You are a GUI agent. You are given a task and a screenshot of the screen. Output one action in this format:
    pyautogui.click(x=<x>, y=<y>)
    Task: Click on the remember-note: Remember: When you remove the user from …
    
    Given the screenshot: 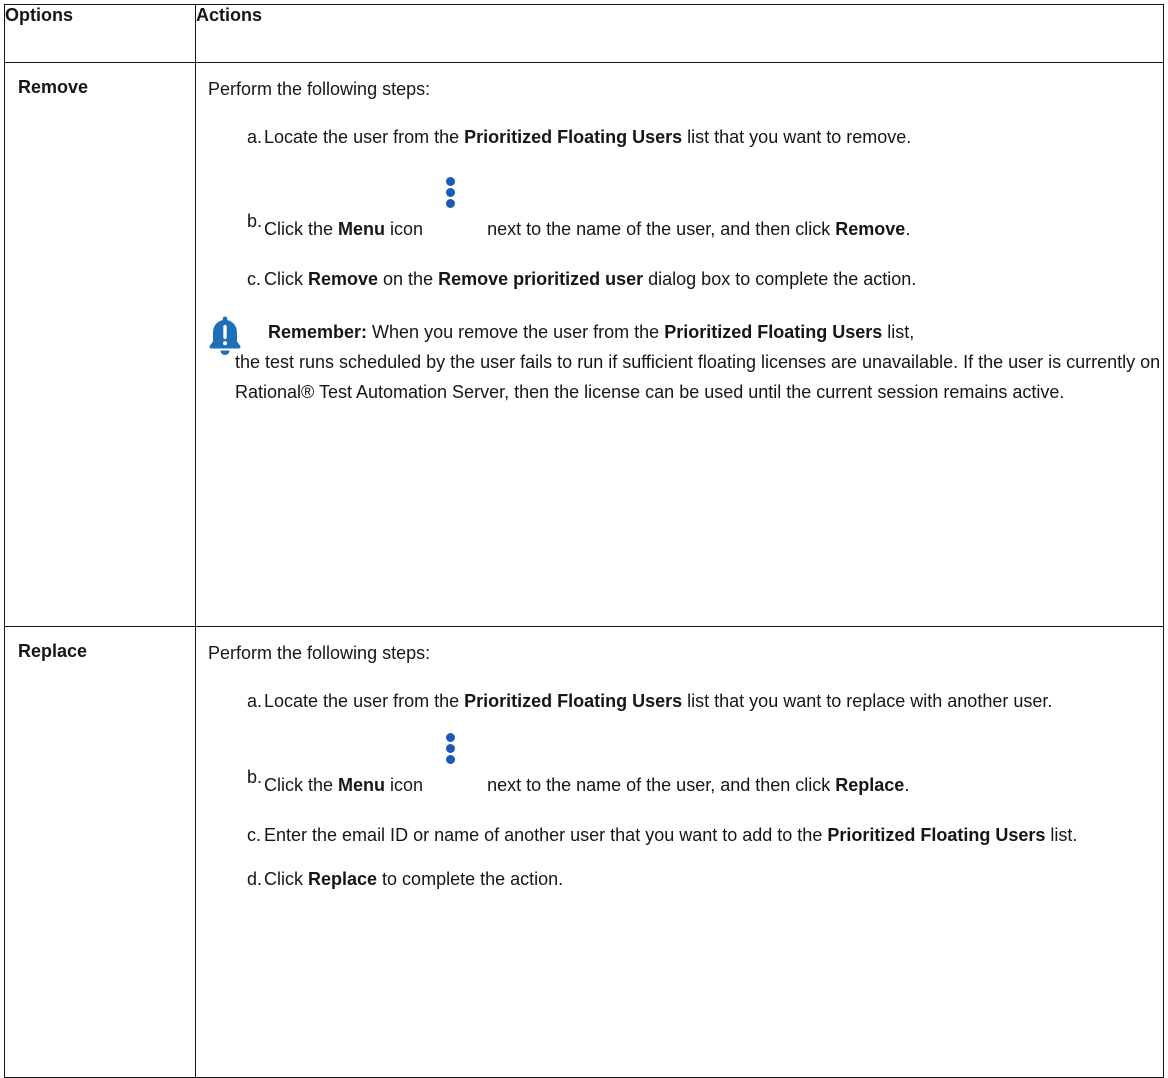 What is the action you would take?
    pyautogui.click(x=685, y=361)
    